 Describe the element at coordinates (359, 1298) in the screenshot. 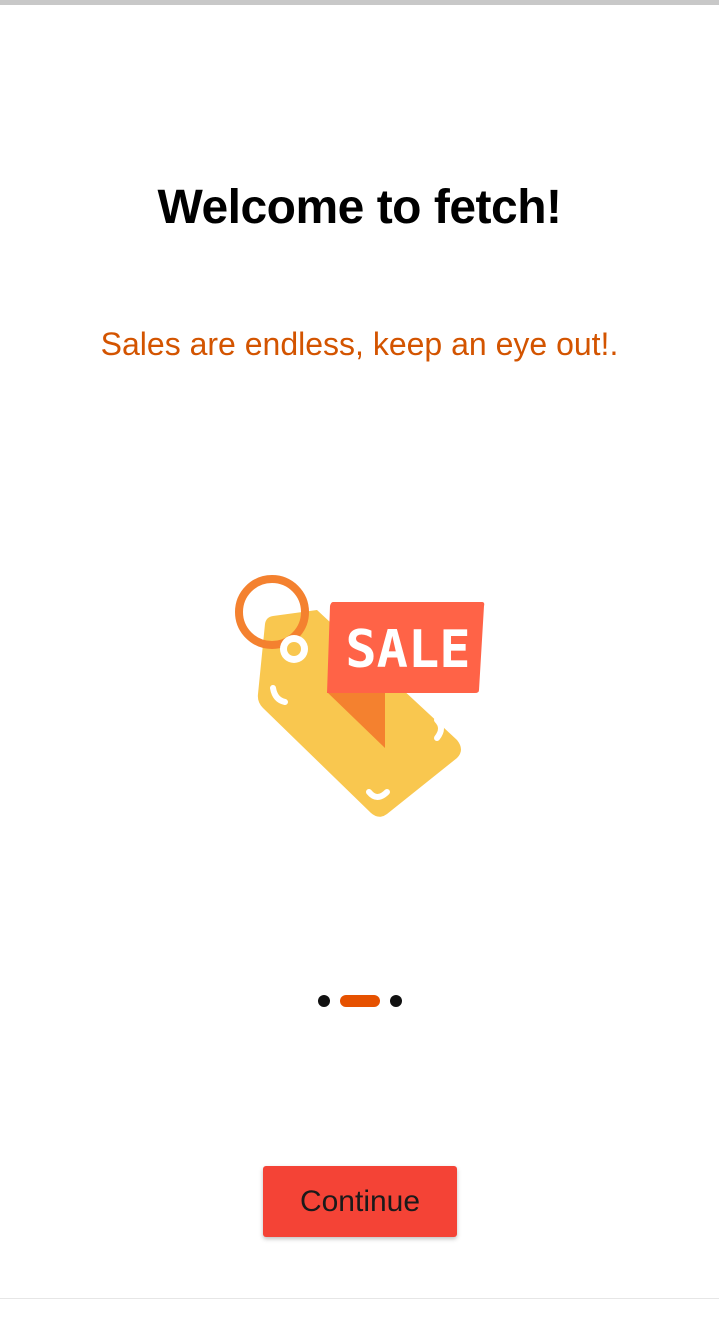

I see `bottom-divider` at that location.